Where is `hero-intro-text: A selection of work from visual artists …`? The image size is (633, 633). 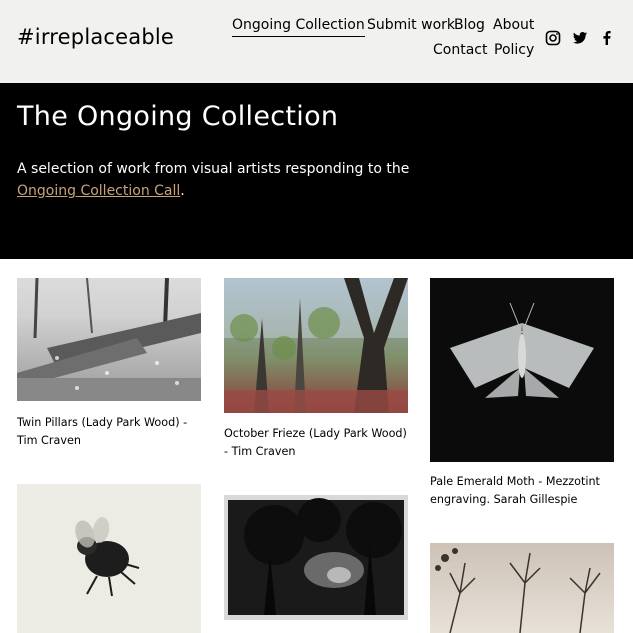 hero-intro-text: A selection of work from visual artists … is located at coordinates (213, 169).